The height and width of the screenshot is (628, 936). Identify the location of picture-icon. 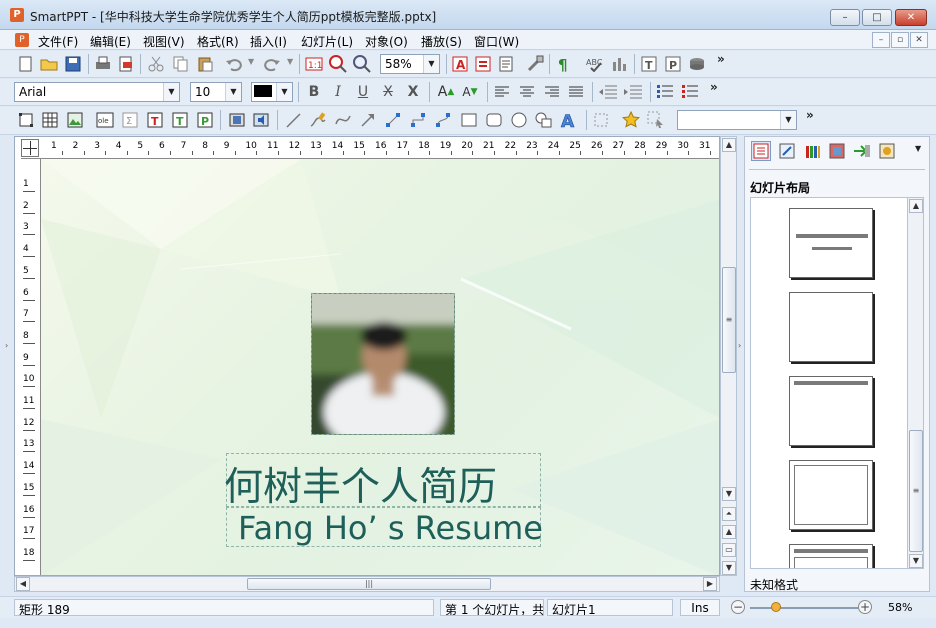
(75, 120).